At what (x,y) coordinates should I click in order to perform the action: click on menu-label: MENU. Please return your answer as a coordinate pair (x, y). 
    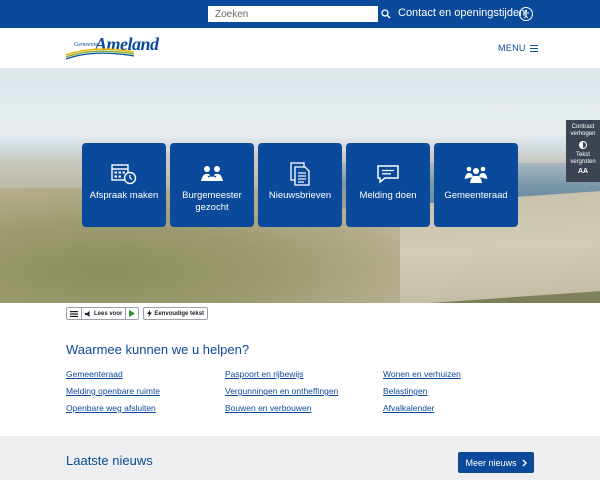
    Looking at the image, I should click on (512, 48).